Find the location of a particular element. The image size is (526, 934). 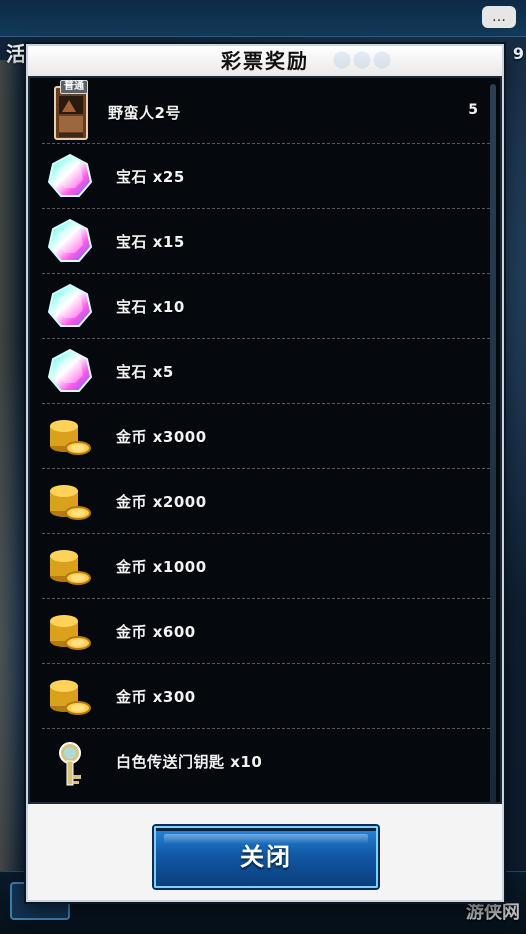

reward-label: 金币 x3000 is located at coordinates (161, 437).